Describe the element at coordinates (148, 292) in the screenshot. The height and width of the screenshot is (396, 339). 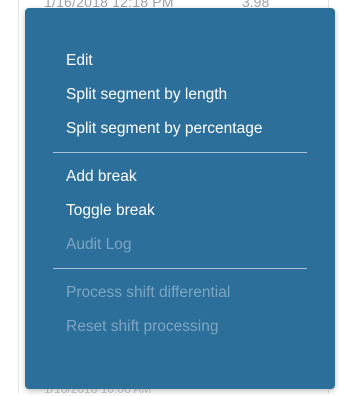
I see `menu-item-process-shift-differential: Process shift differential` at that location.